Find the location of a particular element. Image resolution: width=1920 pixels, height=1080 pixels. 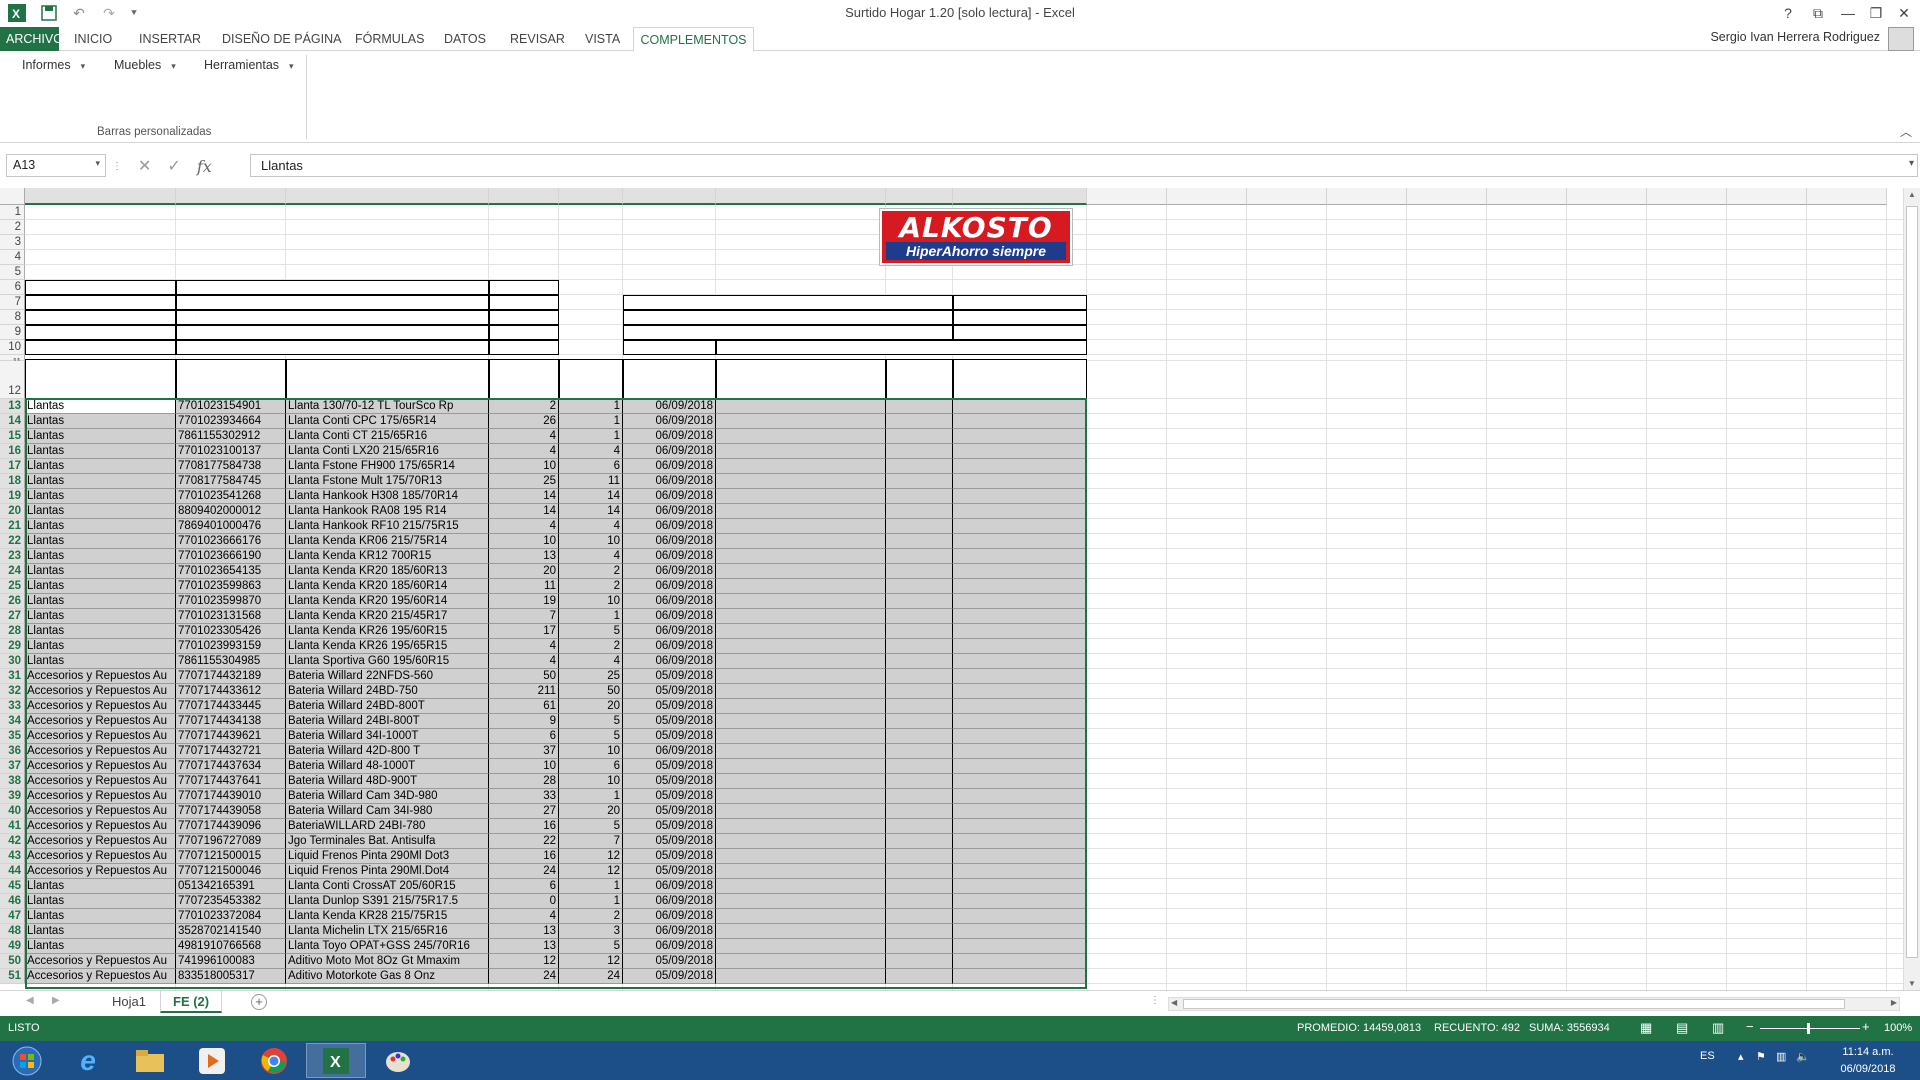

zoom-slider is located at coordinates (1810, 1028).